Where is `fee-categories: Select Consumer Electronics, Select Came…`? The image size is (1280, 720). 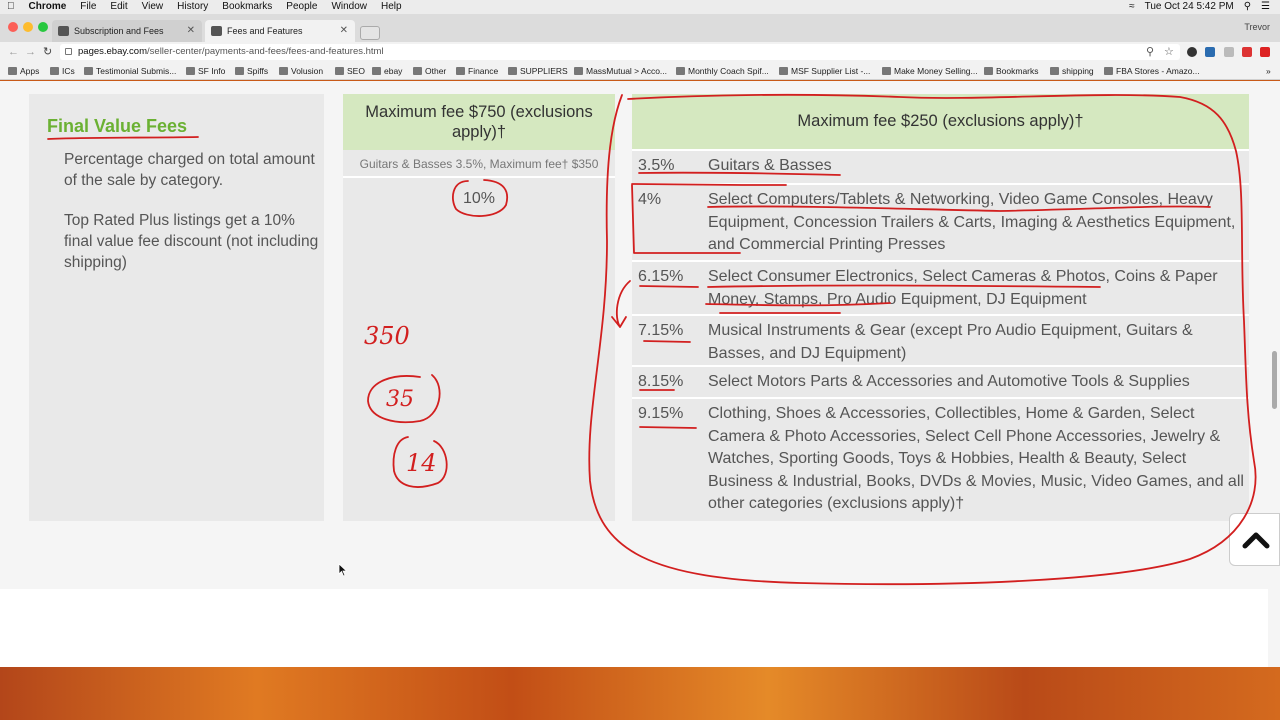
fee-categories: Select Consumer Electronics, Select Came… is located at coordinates (963, 288).